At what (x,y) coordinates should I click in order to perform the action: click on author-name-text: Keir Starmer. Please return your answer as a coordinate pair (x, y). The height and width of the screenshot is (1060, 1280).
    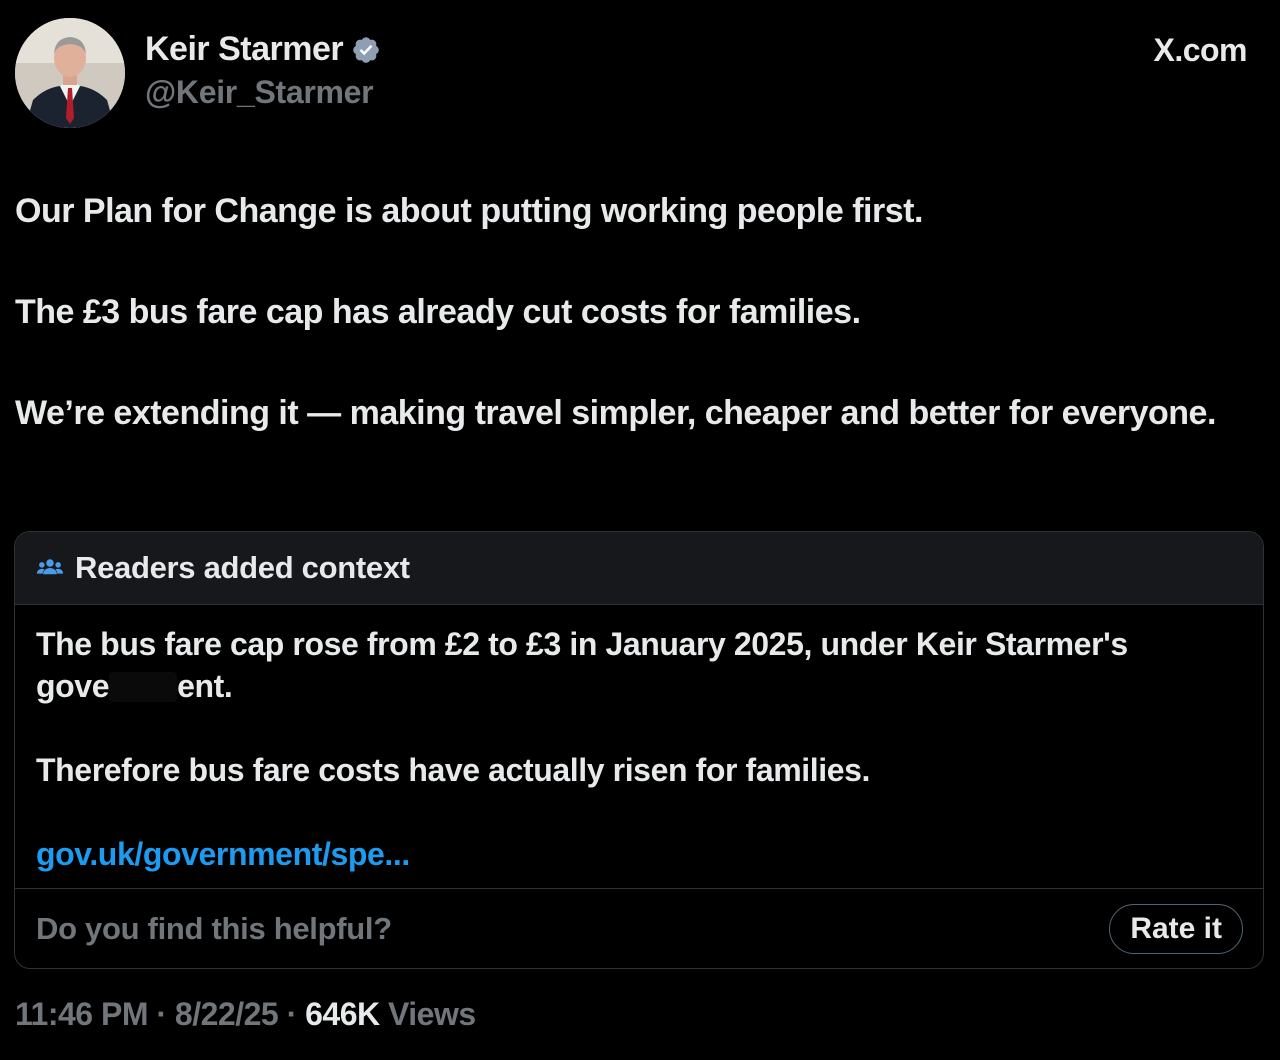
    Looking at the image, I should click on (244, 49).